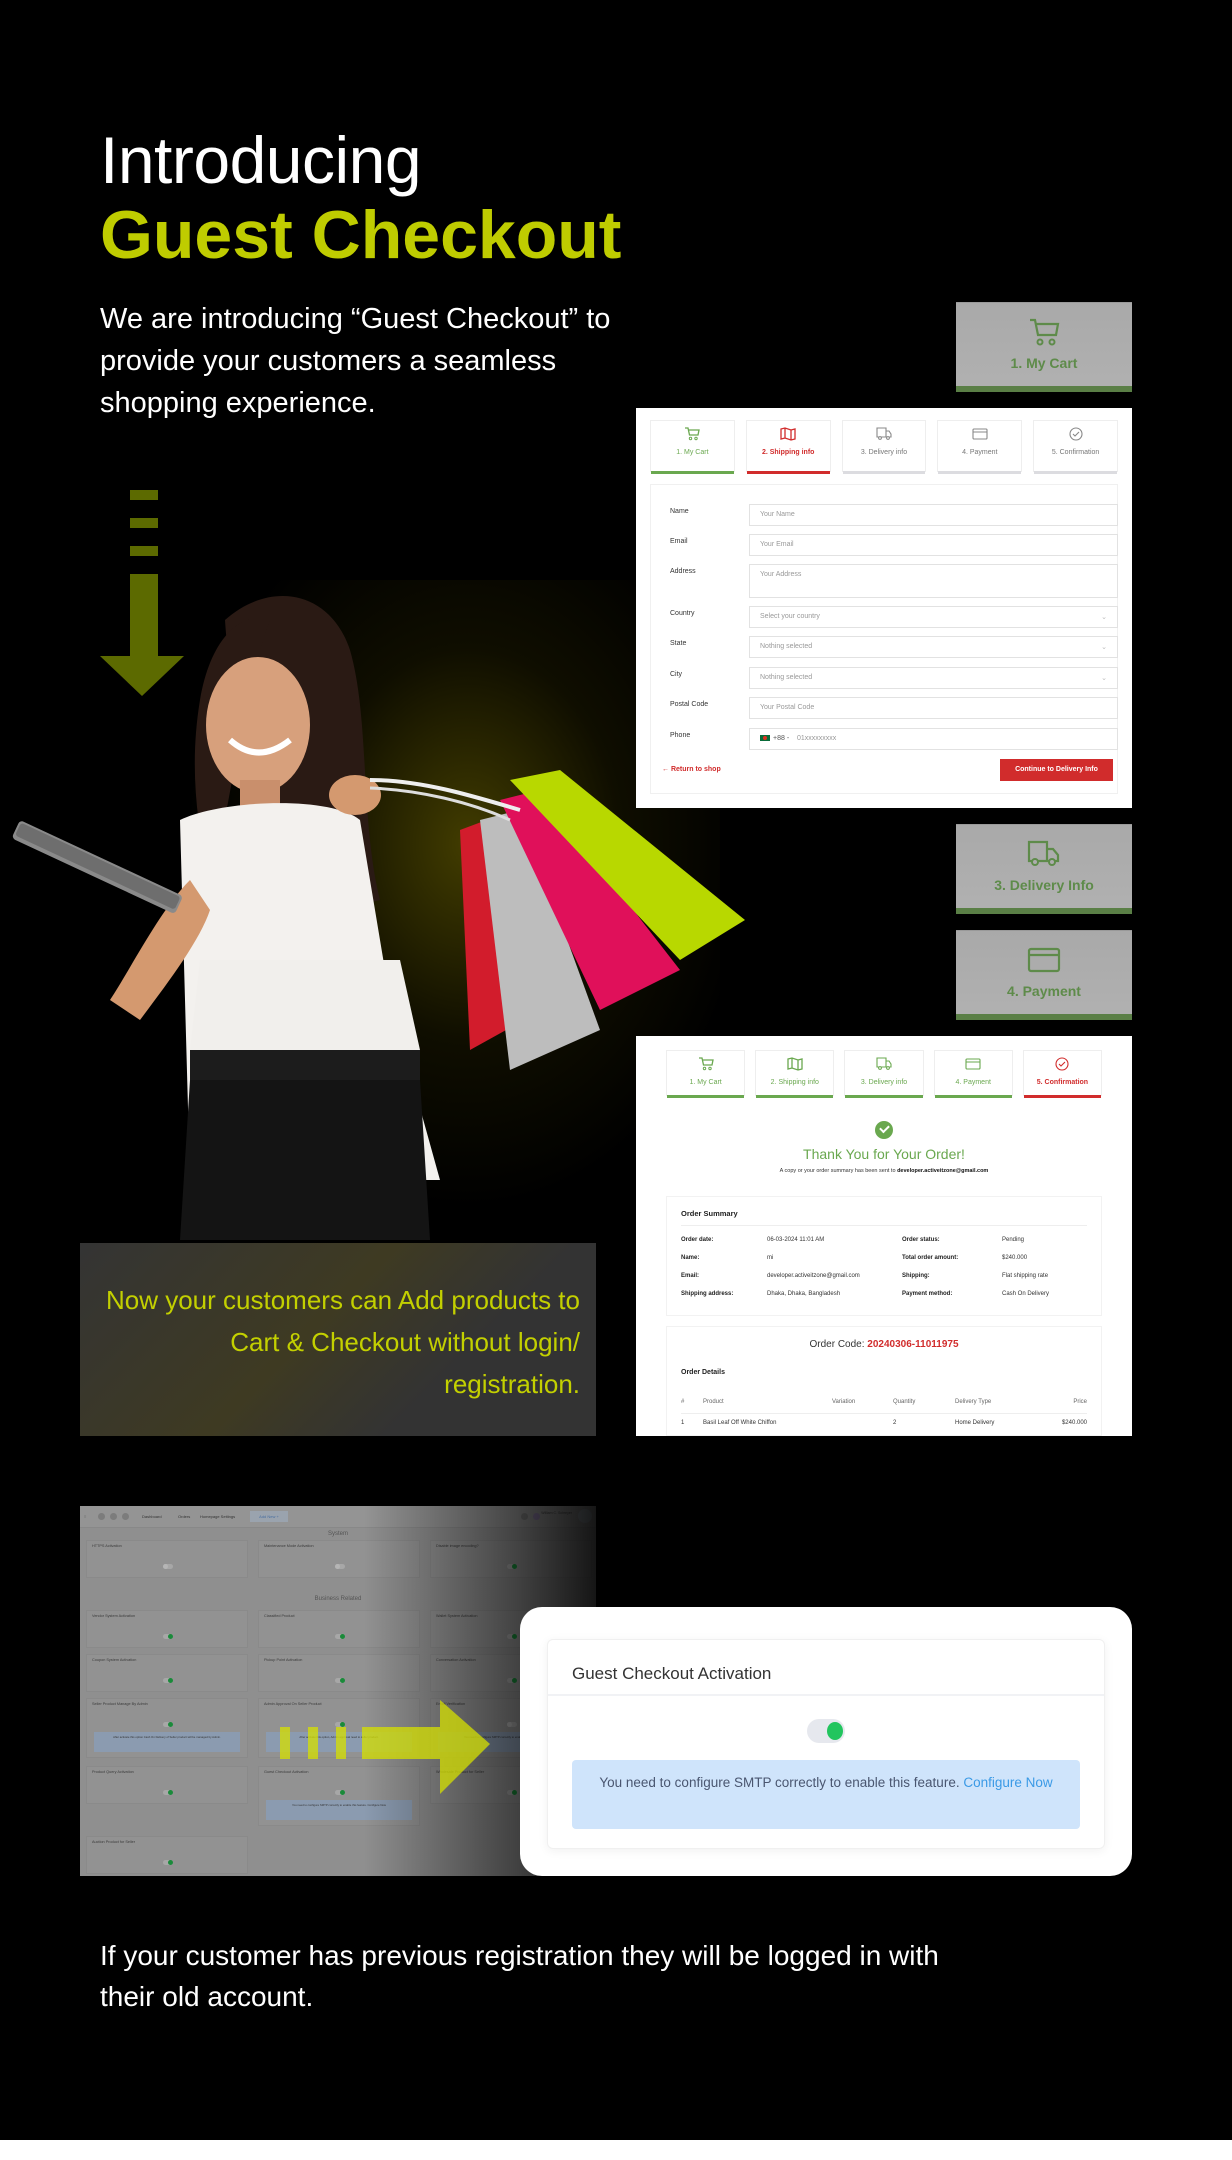  Describe the element at coordinates (217, 1516) in the screenshot. I see `nav-homepage-settings: Homepage Settings` at that location.